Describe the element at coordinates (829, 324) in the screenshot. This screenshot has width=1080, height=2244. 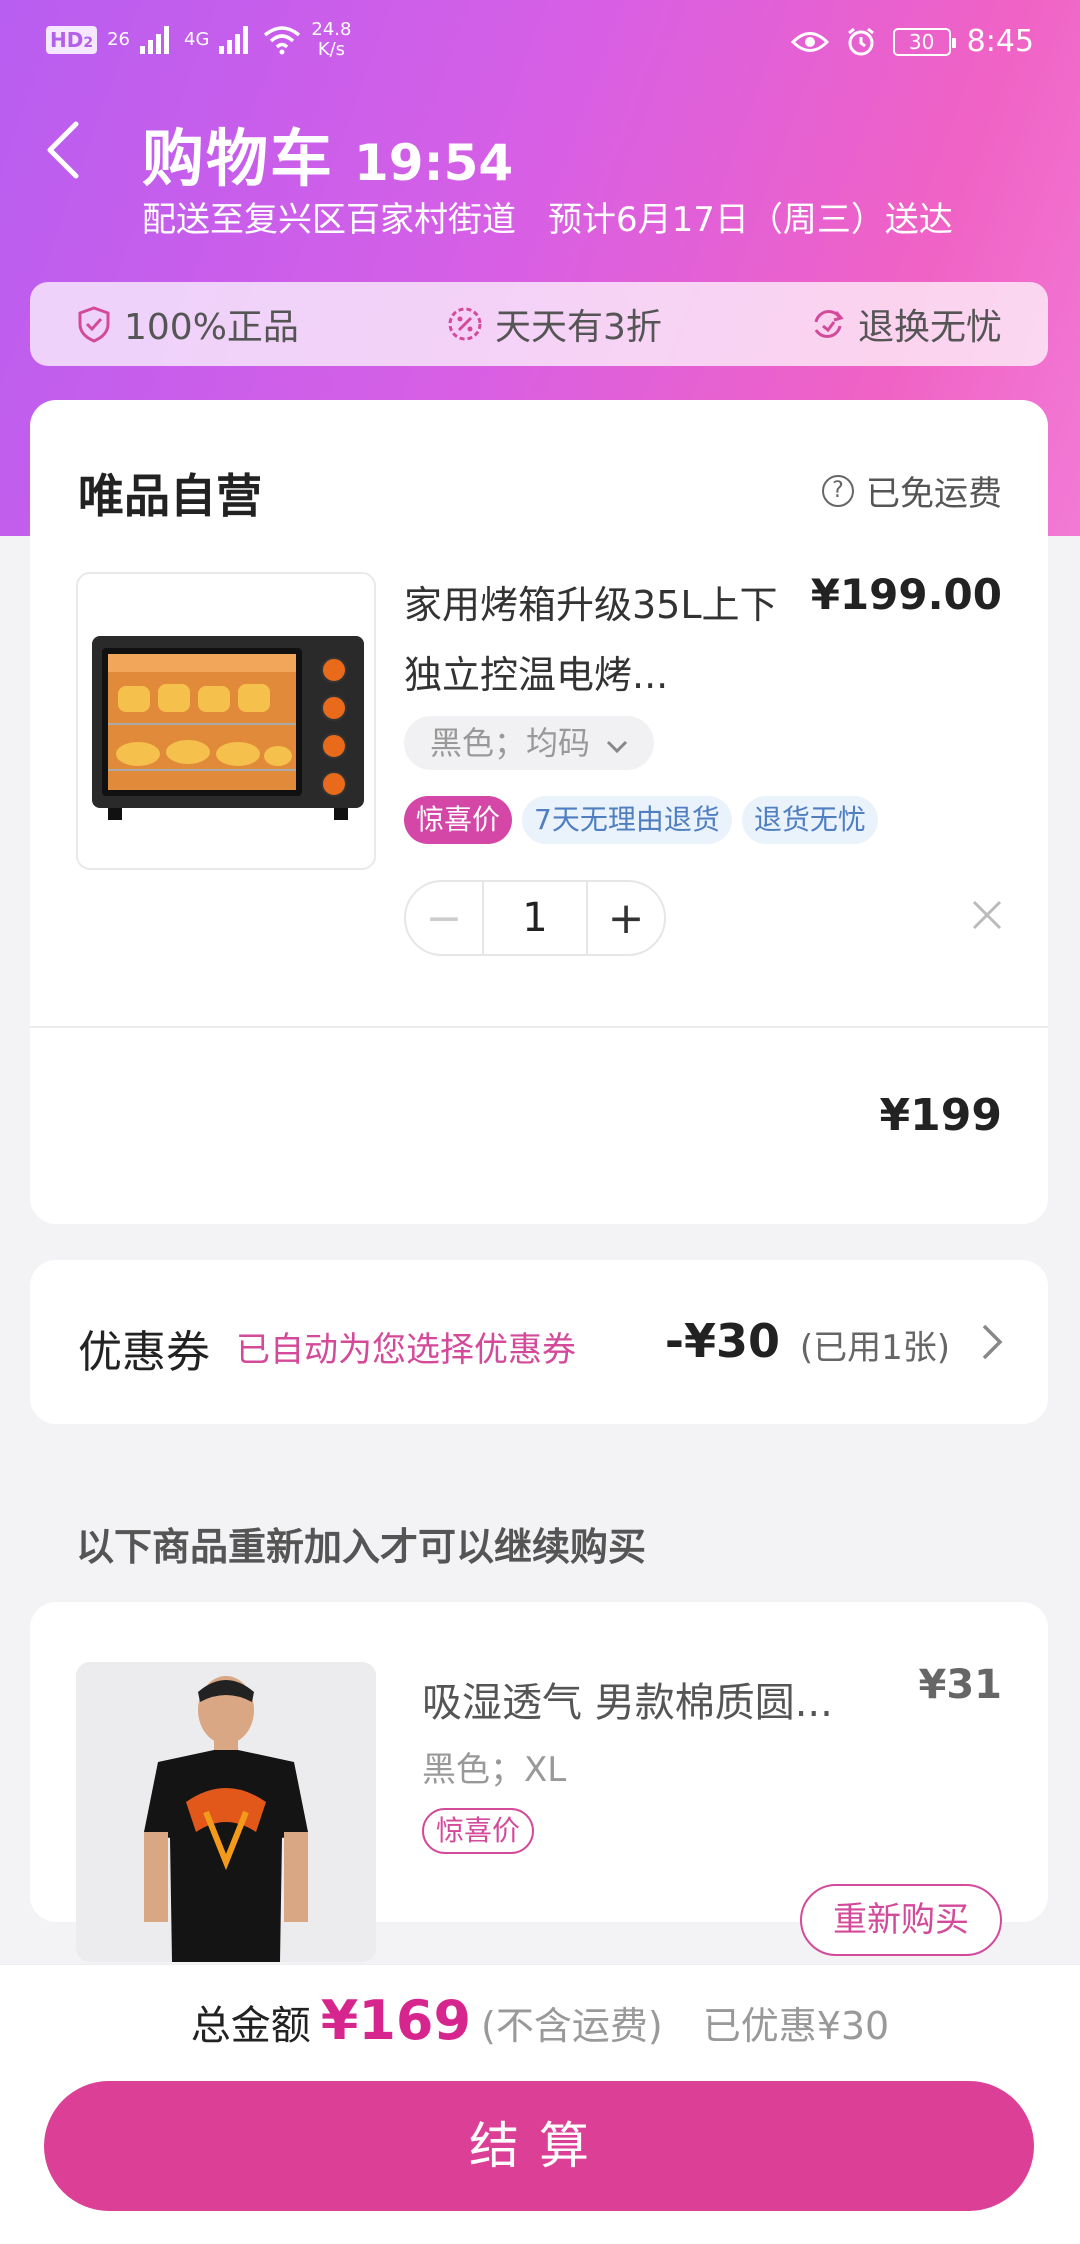
I see `exchange-icon` at that location.